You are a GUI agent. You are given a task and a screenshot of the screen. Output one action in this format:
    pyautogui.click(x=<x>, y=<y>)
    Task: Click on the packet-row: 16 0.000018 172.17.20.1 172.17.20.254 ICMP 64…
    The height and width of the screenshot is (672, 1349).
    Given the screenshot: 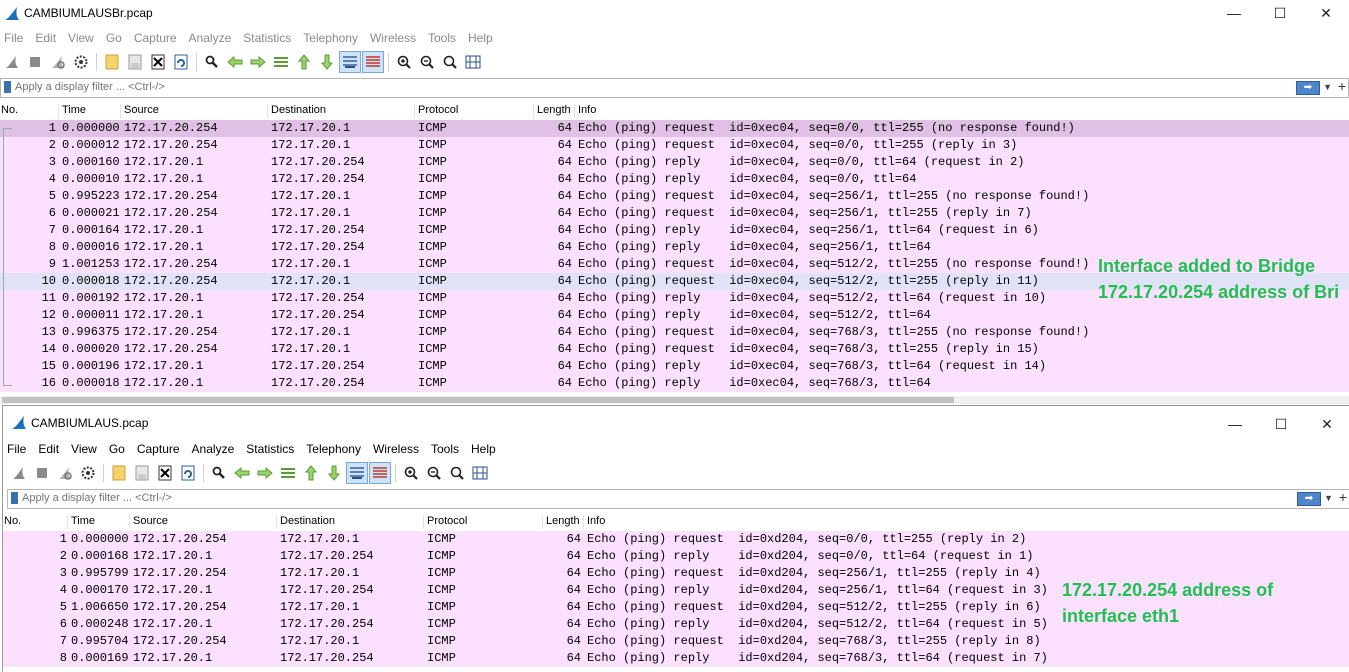 What is the action you would take?
    pyautogui.click(x=674, y=383)
    